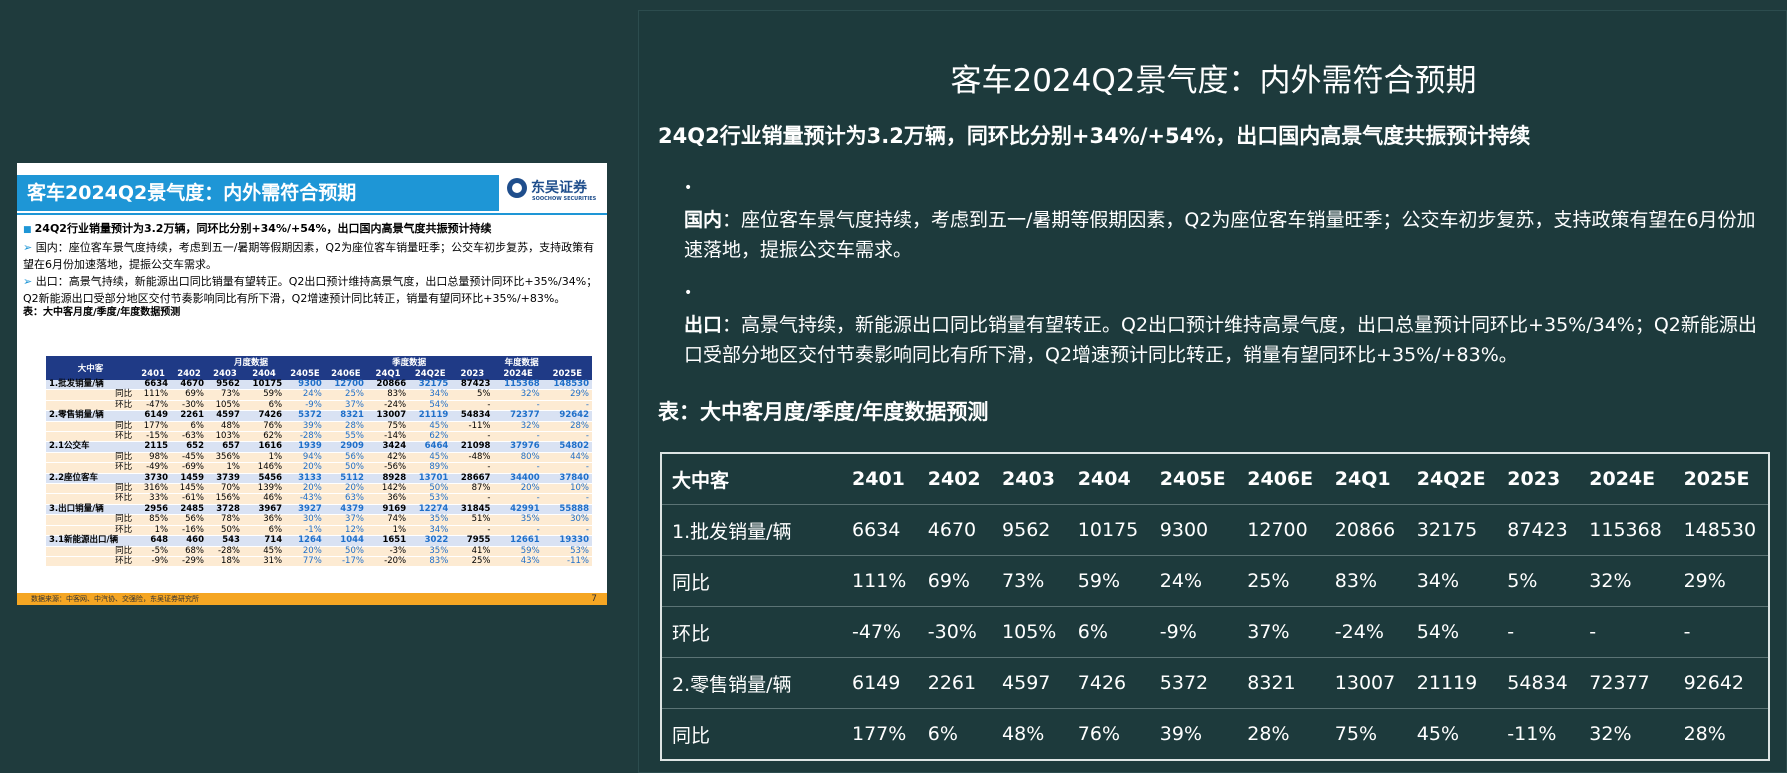  Describe the element at coordinates (264, 447) in the screenshot. I see `mini-table-cell: 1616` at that location.